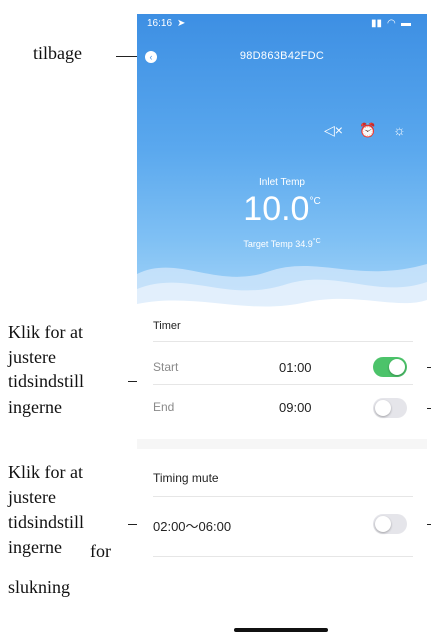  Describe the element at coordinates (276, 209) in the screenshot. I see `inlet-temp-number: 10.0` at that location.